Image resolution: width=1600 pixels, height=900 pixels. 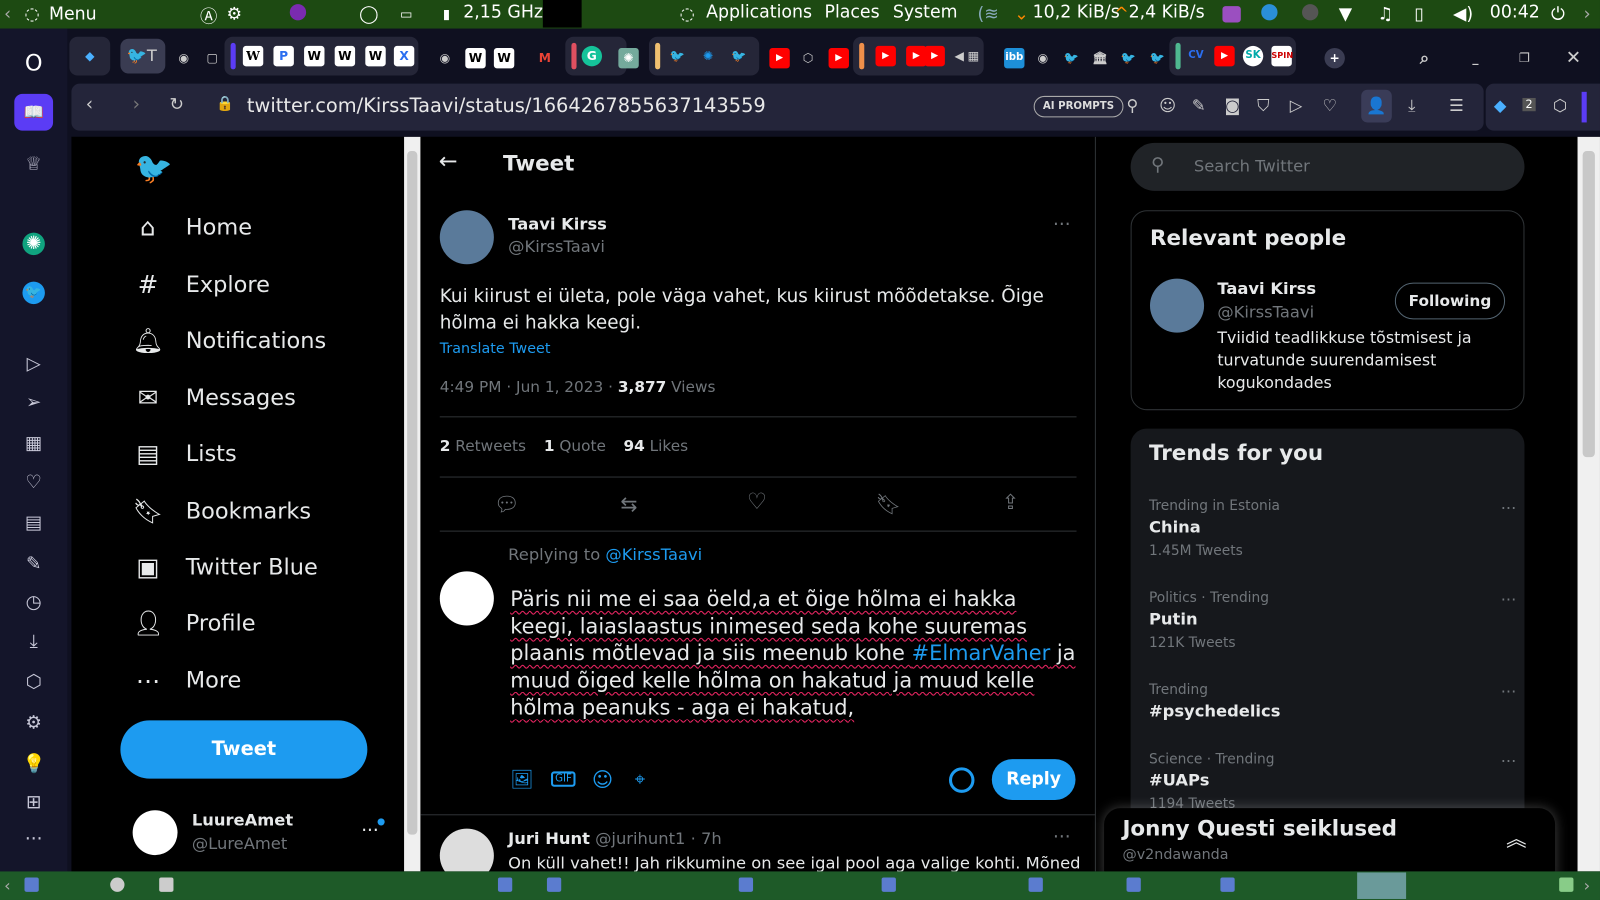 What do you see at coordinates (988, 14) in the screenshot?
I see `wifi-icon: (≋` at bounding box center [988, 14].